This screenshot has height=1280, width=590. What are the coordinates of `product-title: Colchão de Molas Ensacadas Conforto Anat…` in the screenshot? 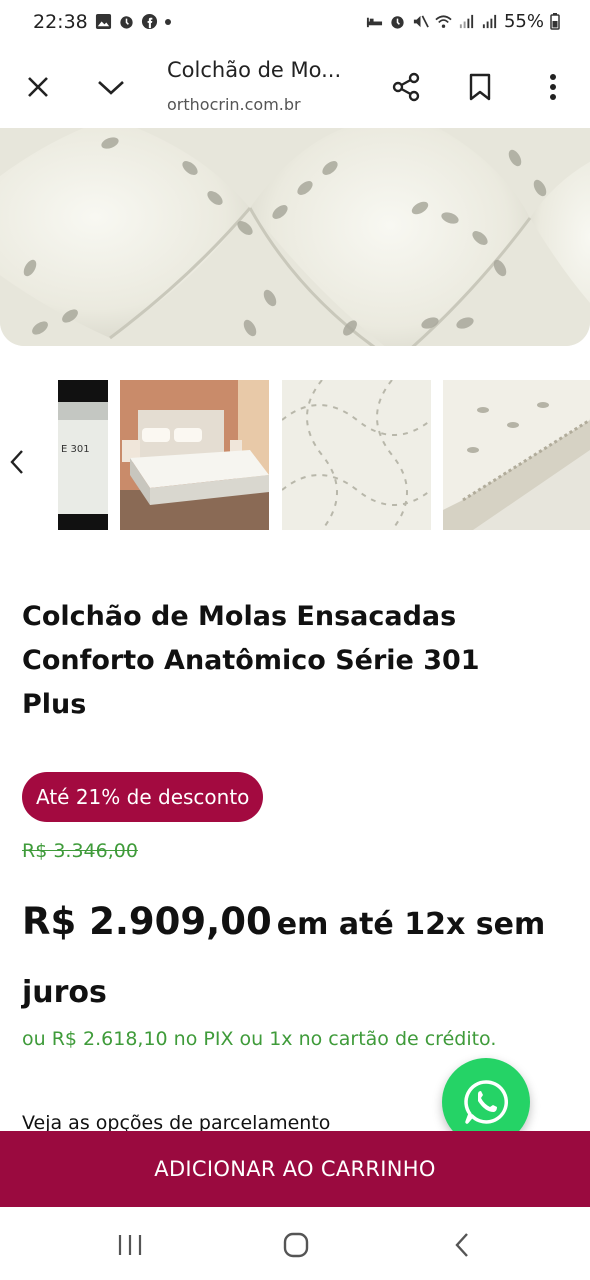 It's located at (292, 661).